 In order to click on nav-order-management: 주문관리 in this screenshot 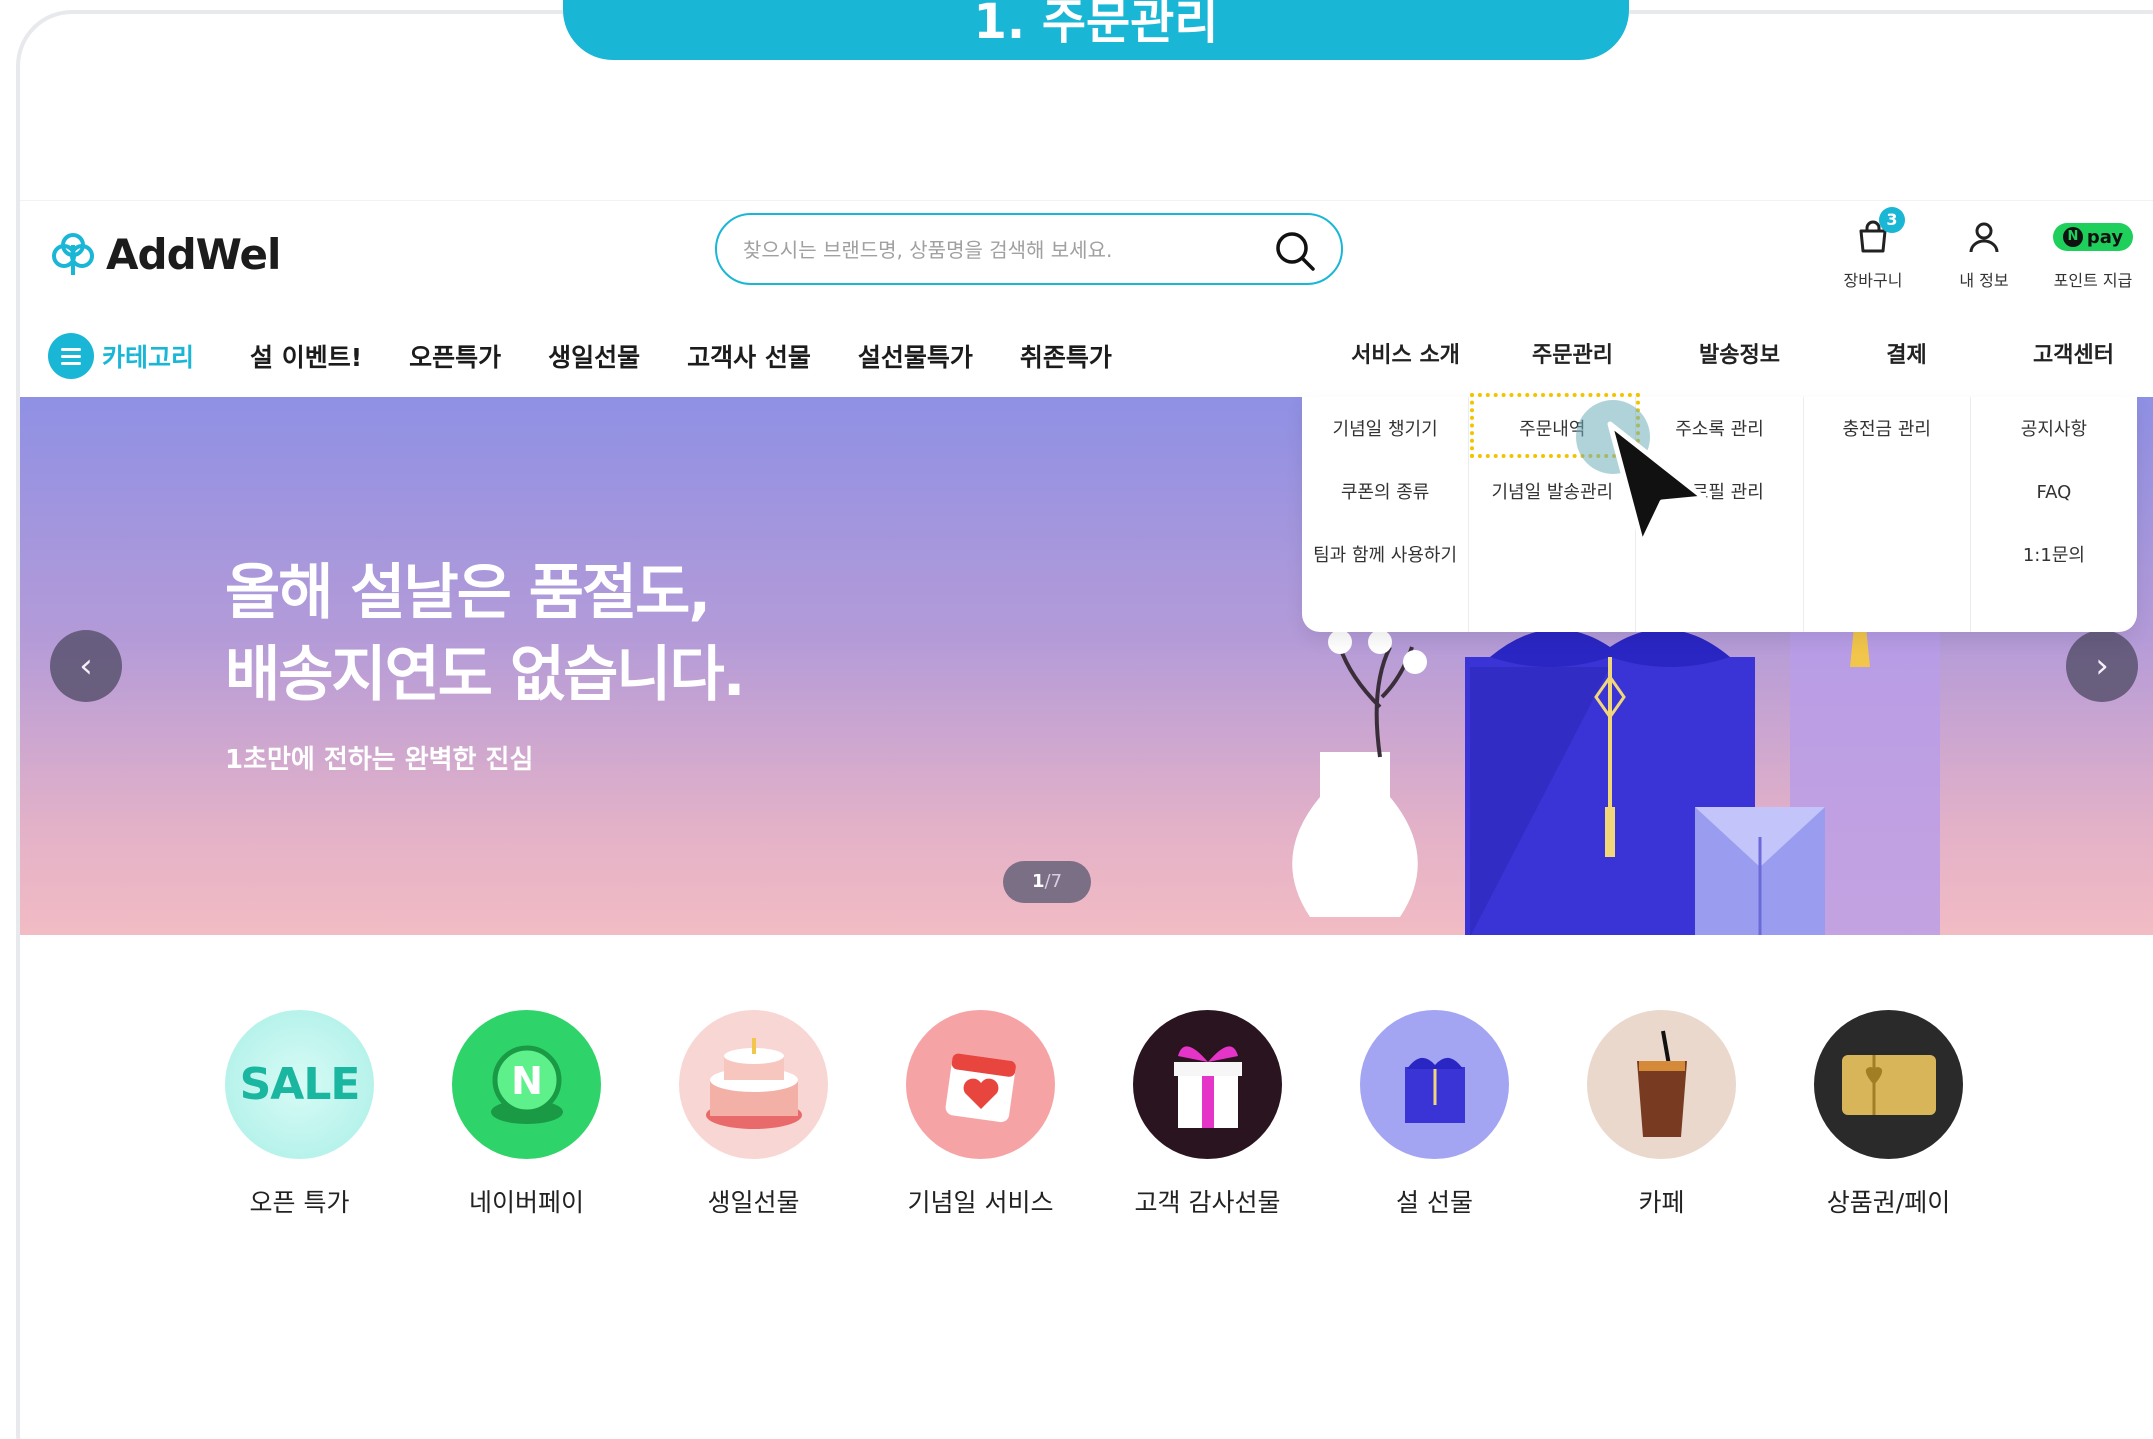, I will do `click(1572, 356)`.